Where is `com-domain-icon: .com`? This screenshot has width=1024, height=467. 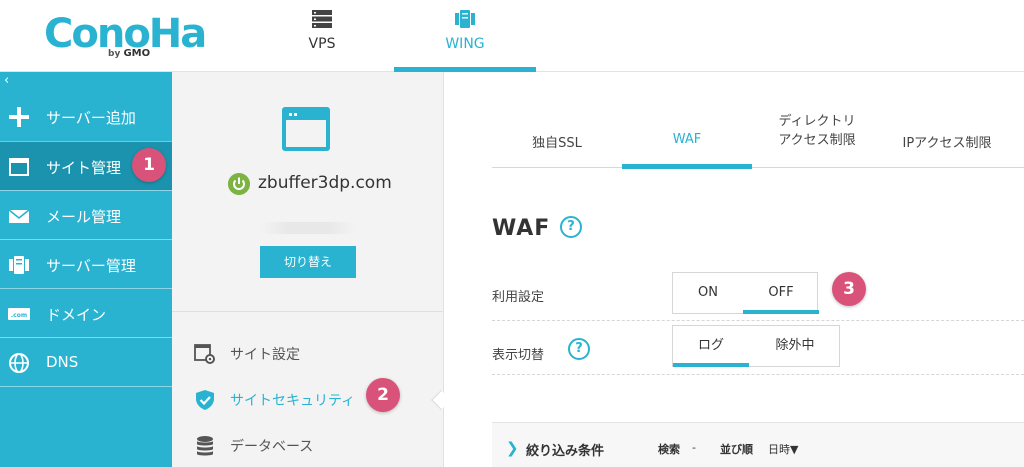
com-domain-icon: .com is located at coordinates (19, 314).